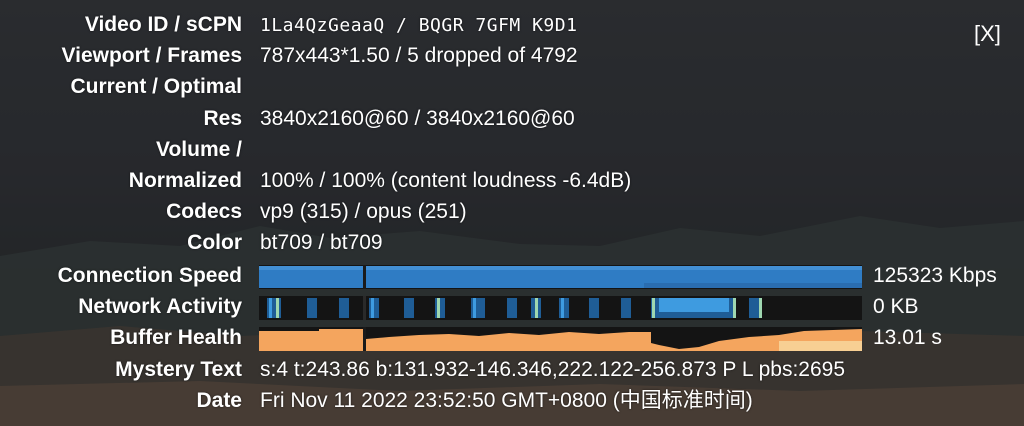  What do you see at coordinates (214, 242) in the screenshot?
I see `color-label: Color` at bounding box center [214, 242].